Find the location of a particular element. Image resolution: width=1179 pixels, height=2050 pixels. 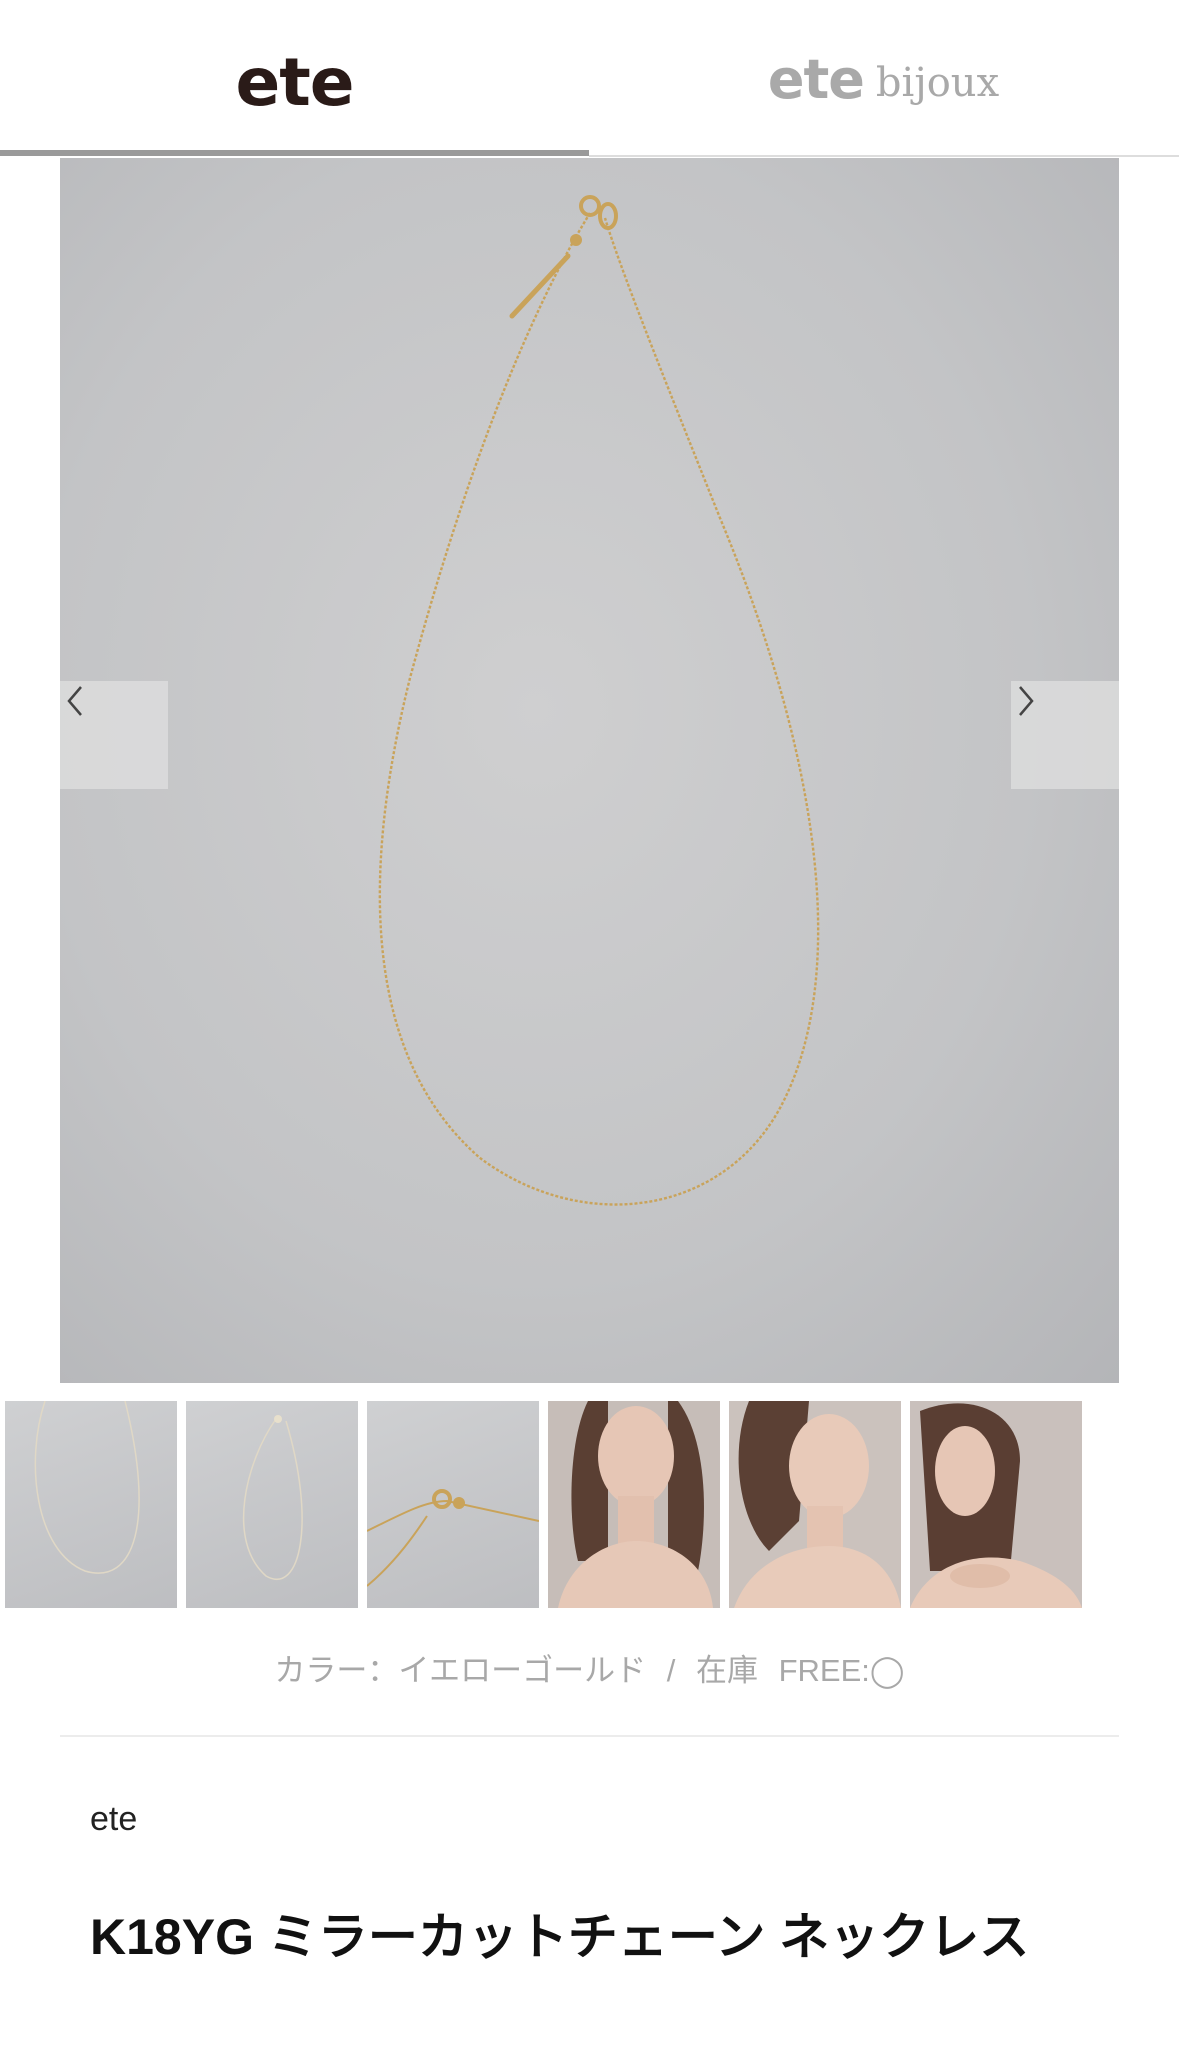

brand-tabs: ete ete bijoux is located at coordinates (589, 79).